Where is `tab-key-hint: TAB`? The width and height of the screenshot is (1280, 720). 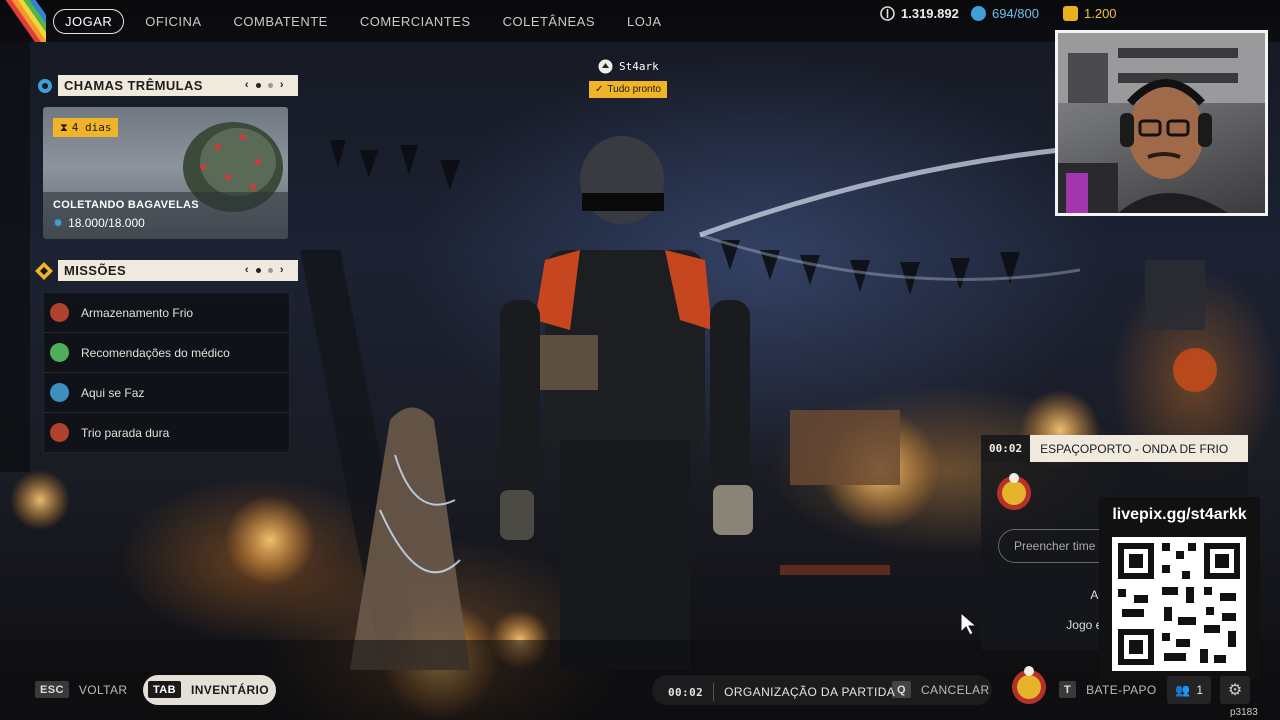 tab-key-hint: TAB is located at coordinates (164, 689).